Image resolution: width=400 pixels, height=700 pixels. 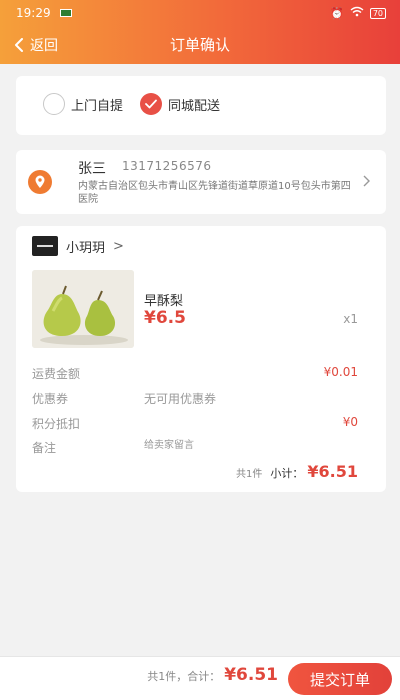 What do you see at coordinates (180, 398) in the screenshot?
I see `coupon-value: 无可用优惠券` at bounding box center [180, 398].